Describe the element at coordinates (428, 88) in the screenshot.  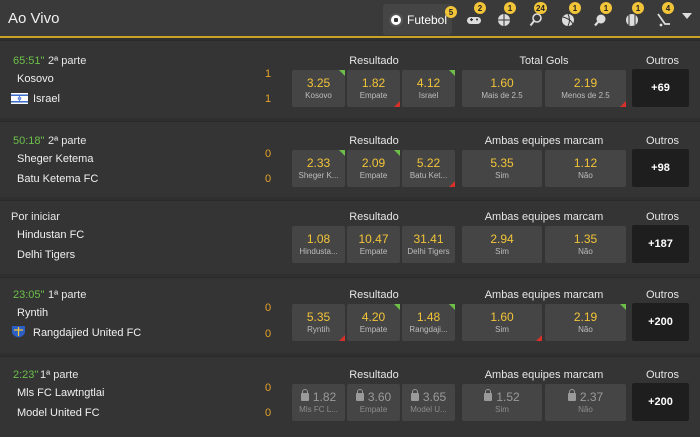
I see `odd-button: 4.12 Israel` at that location.